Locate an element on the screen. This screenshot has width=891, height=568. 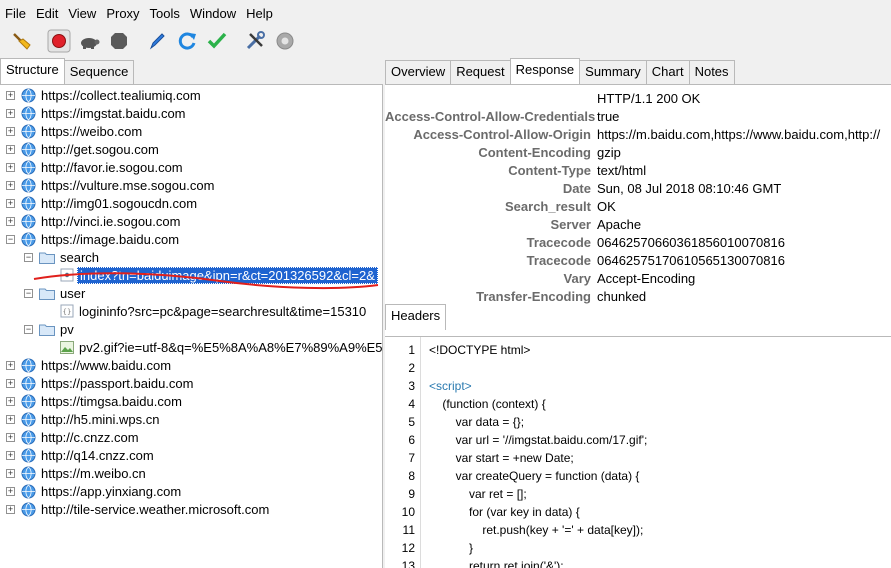
header-row: Tracecode 06462570660361856010070816 is located at coordinates (655, 242).